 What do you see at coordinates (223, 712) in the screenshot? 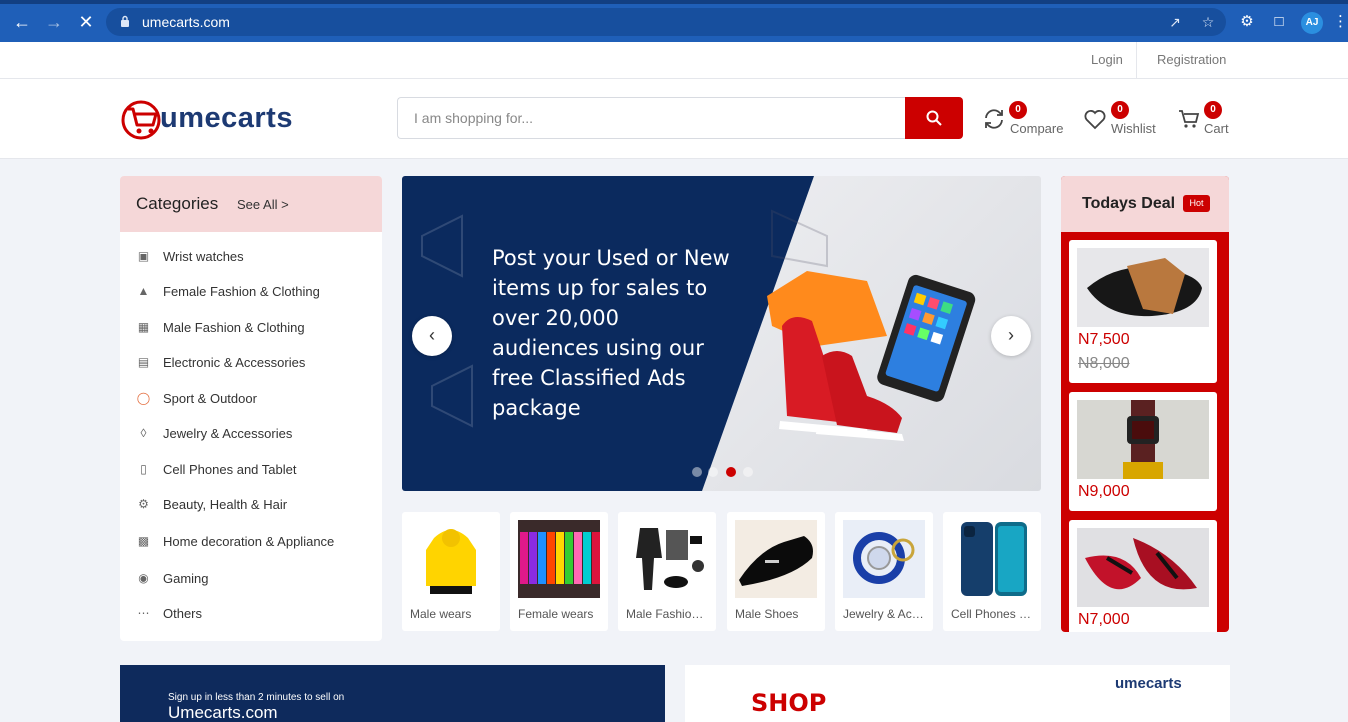
I see `promo-title: Umecarts.com` at bounding box center [223, 712].